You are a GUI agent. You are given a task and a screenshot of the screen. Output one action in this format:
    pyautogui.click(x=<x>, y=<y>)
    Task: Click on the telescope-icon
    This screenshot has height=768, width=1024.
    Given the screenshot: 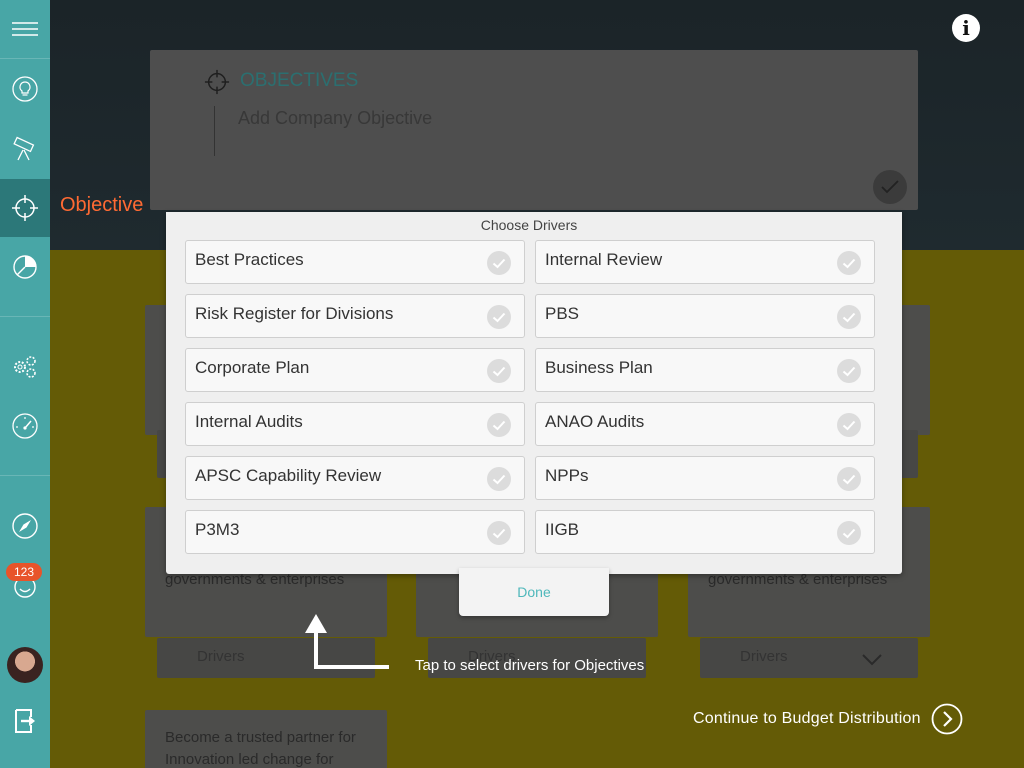 What is the action you would take?
    pyautogui.click(x=24, y=148)
    